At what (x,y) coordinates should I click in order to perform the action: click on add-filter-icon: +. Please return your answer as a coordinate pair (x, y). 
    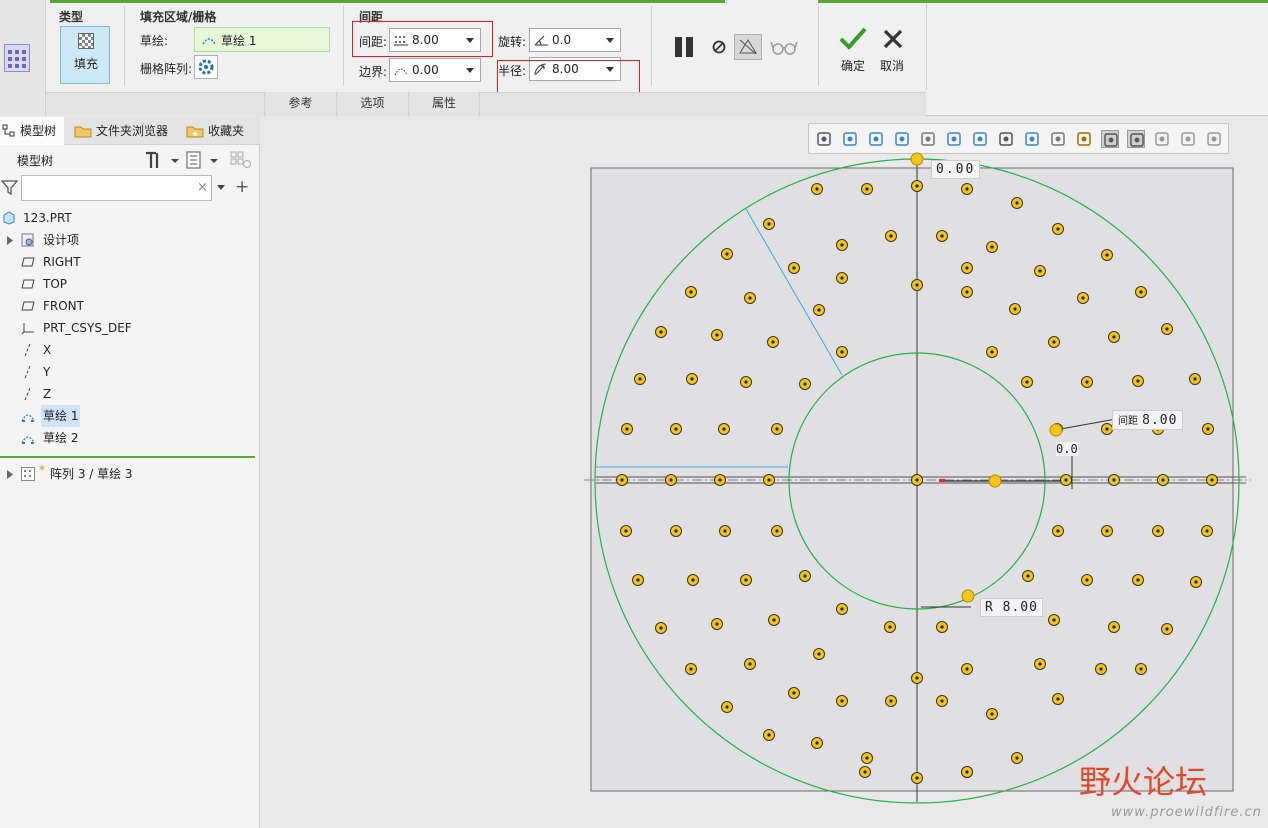
    Looking at the image, I should click on (242, 187).